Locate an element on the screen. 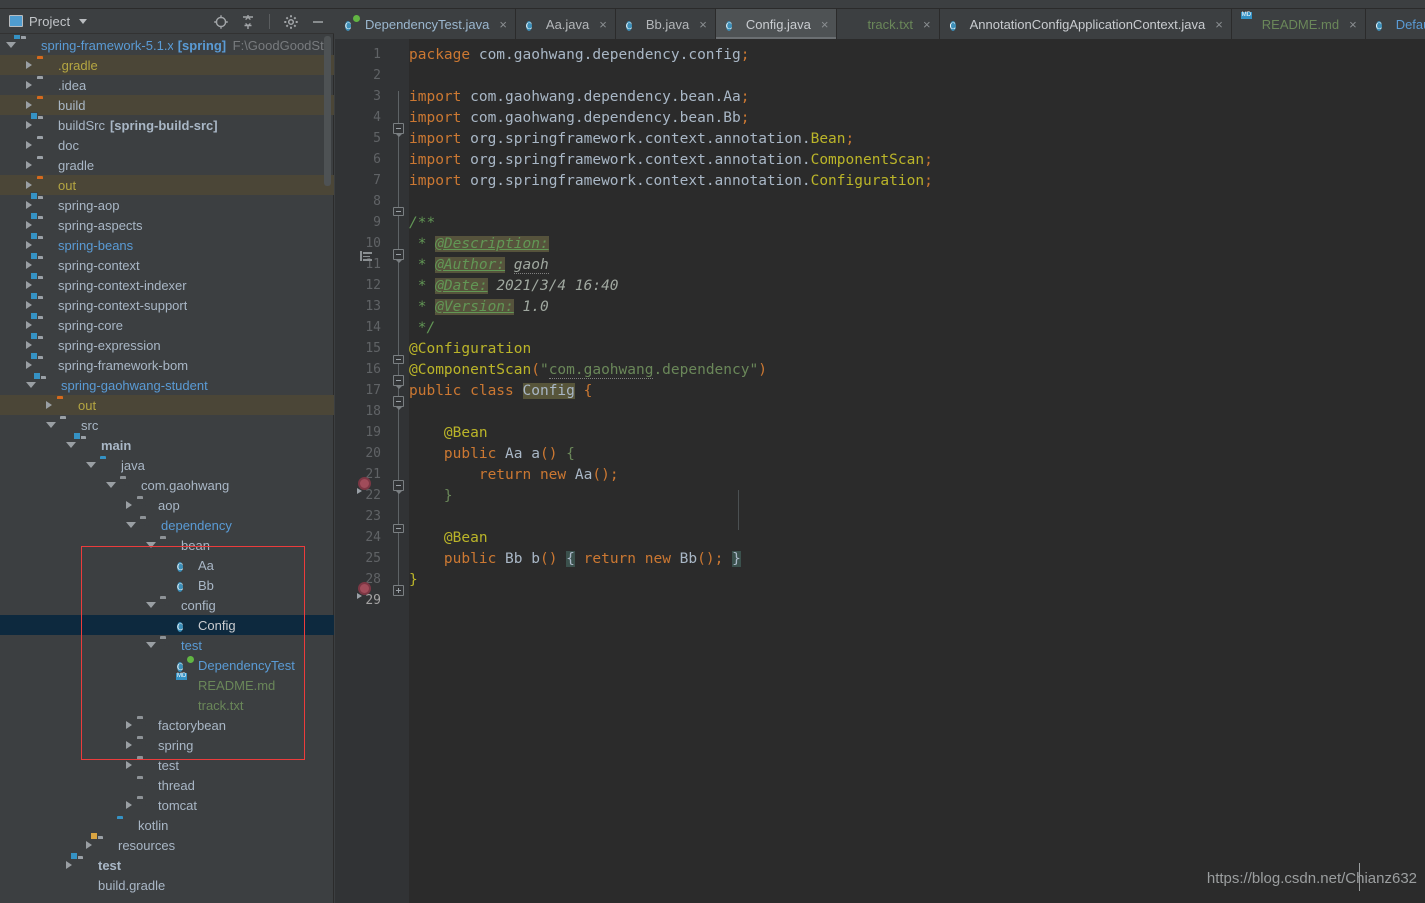  tree-item-spring-context: spring-context is located at coordinates (167, 265).